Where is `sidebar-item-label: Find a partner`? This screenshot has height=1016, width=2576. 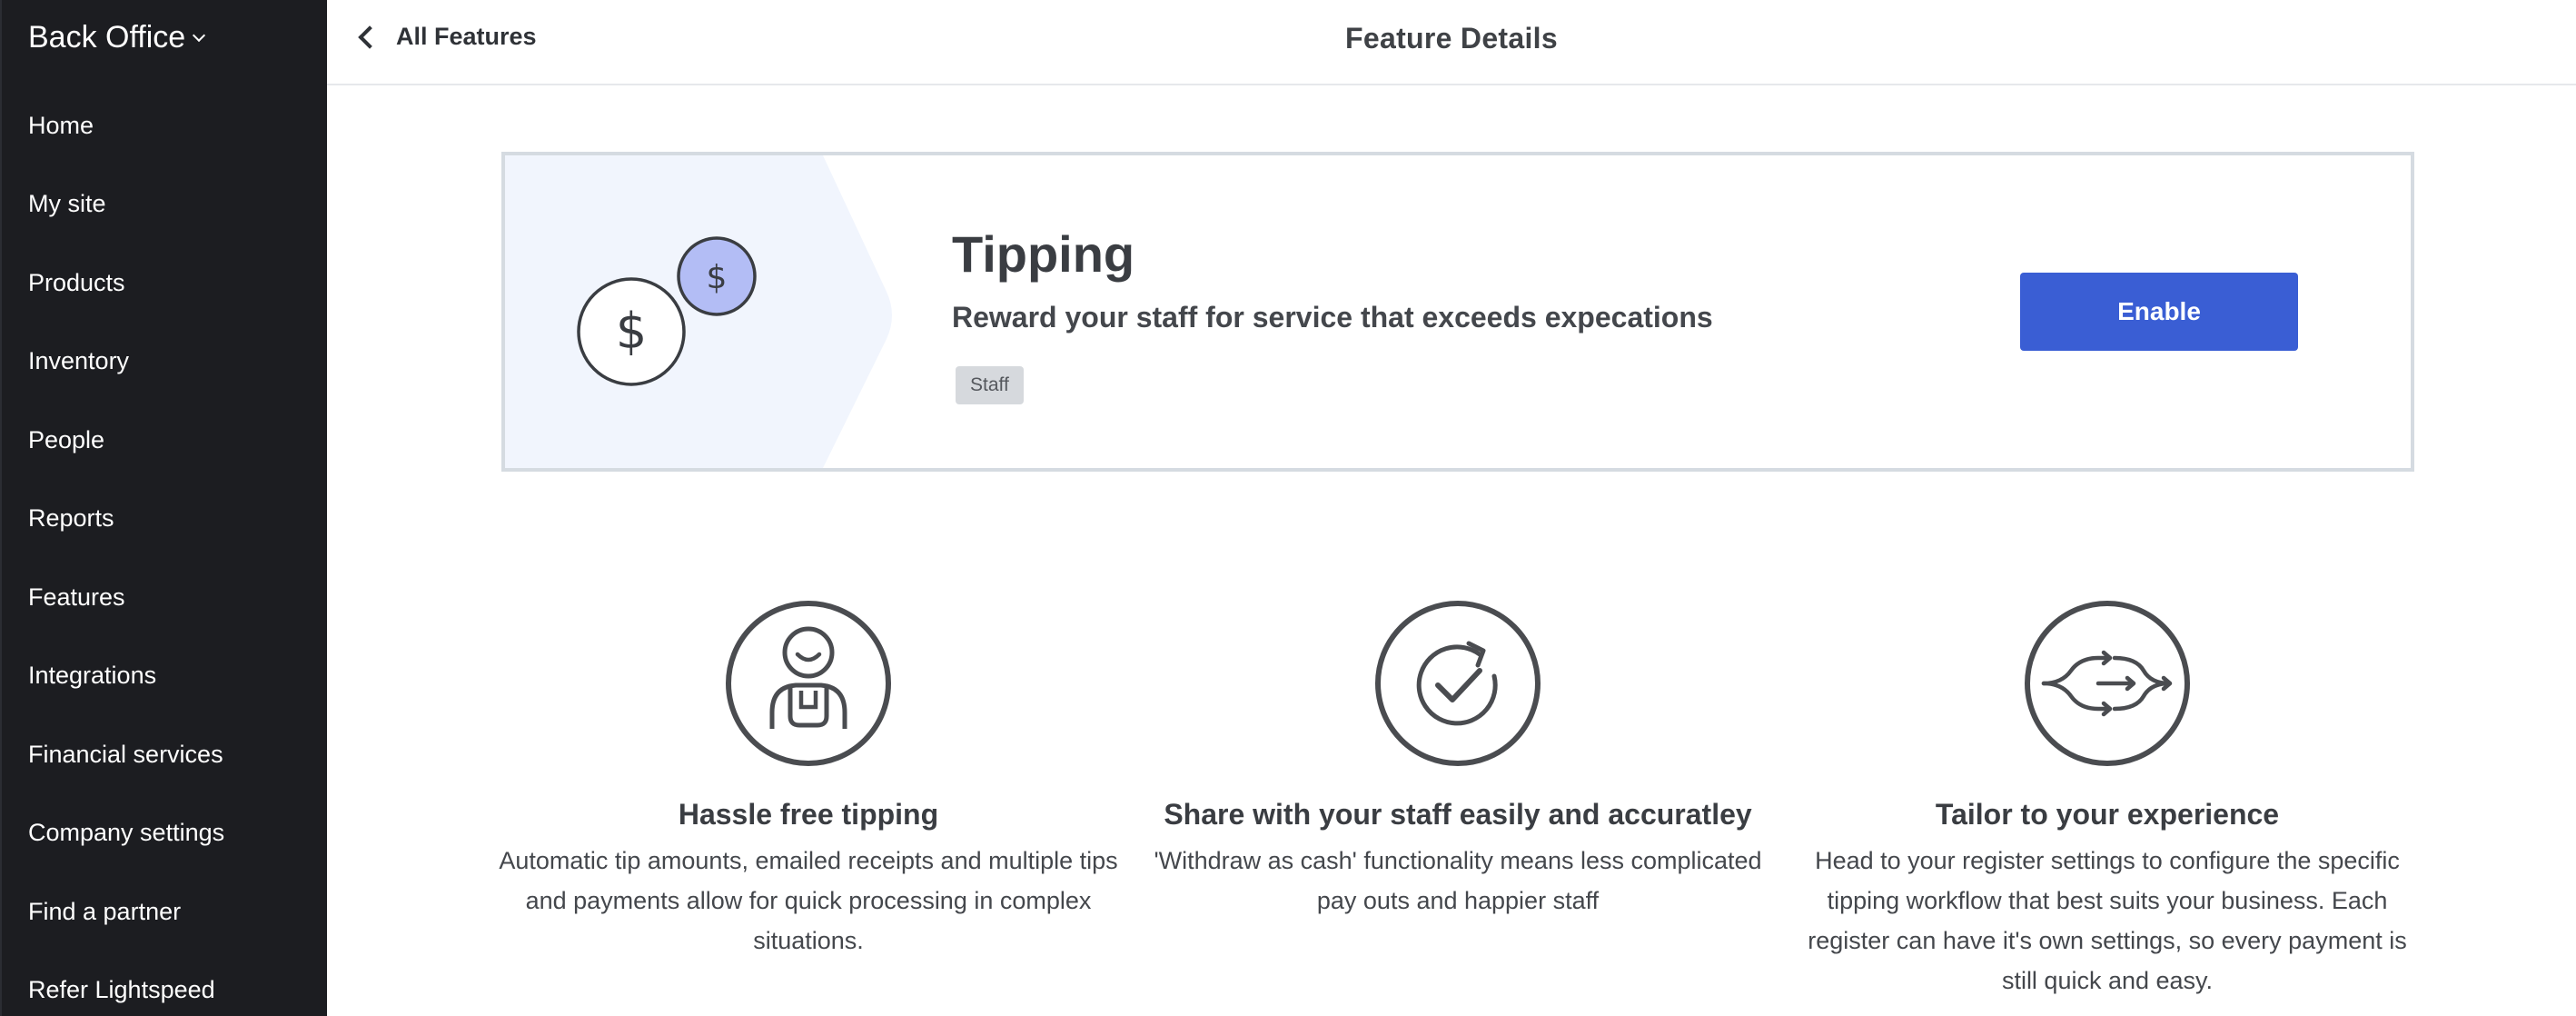
sidebar-item-label: Find a partner is located at coordinates (105, 911).